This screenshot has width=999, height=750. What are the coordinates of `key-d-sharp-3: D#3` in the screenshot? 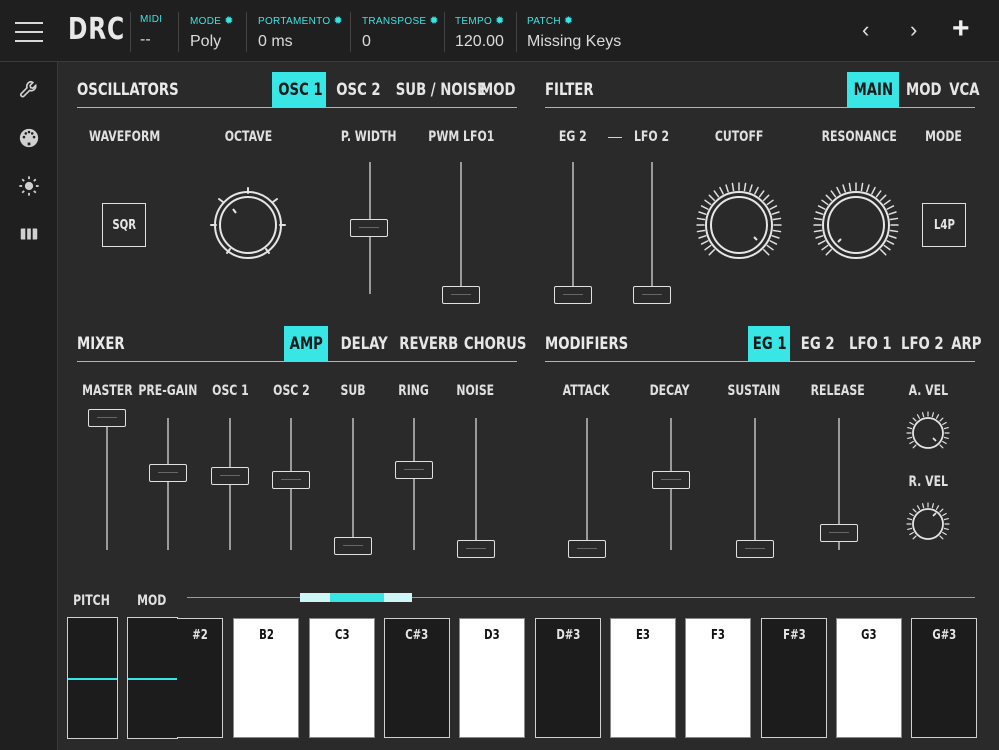 It's located at (568, 678).